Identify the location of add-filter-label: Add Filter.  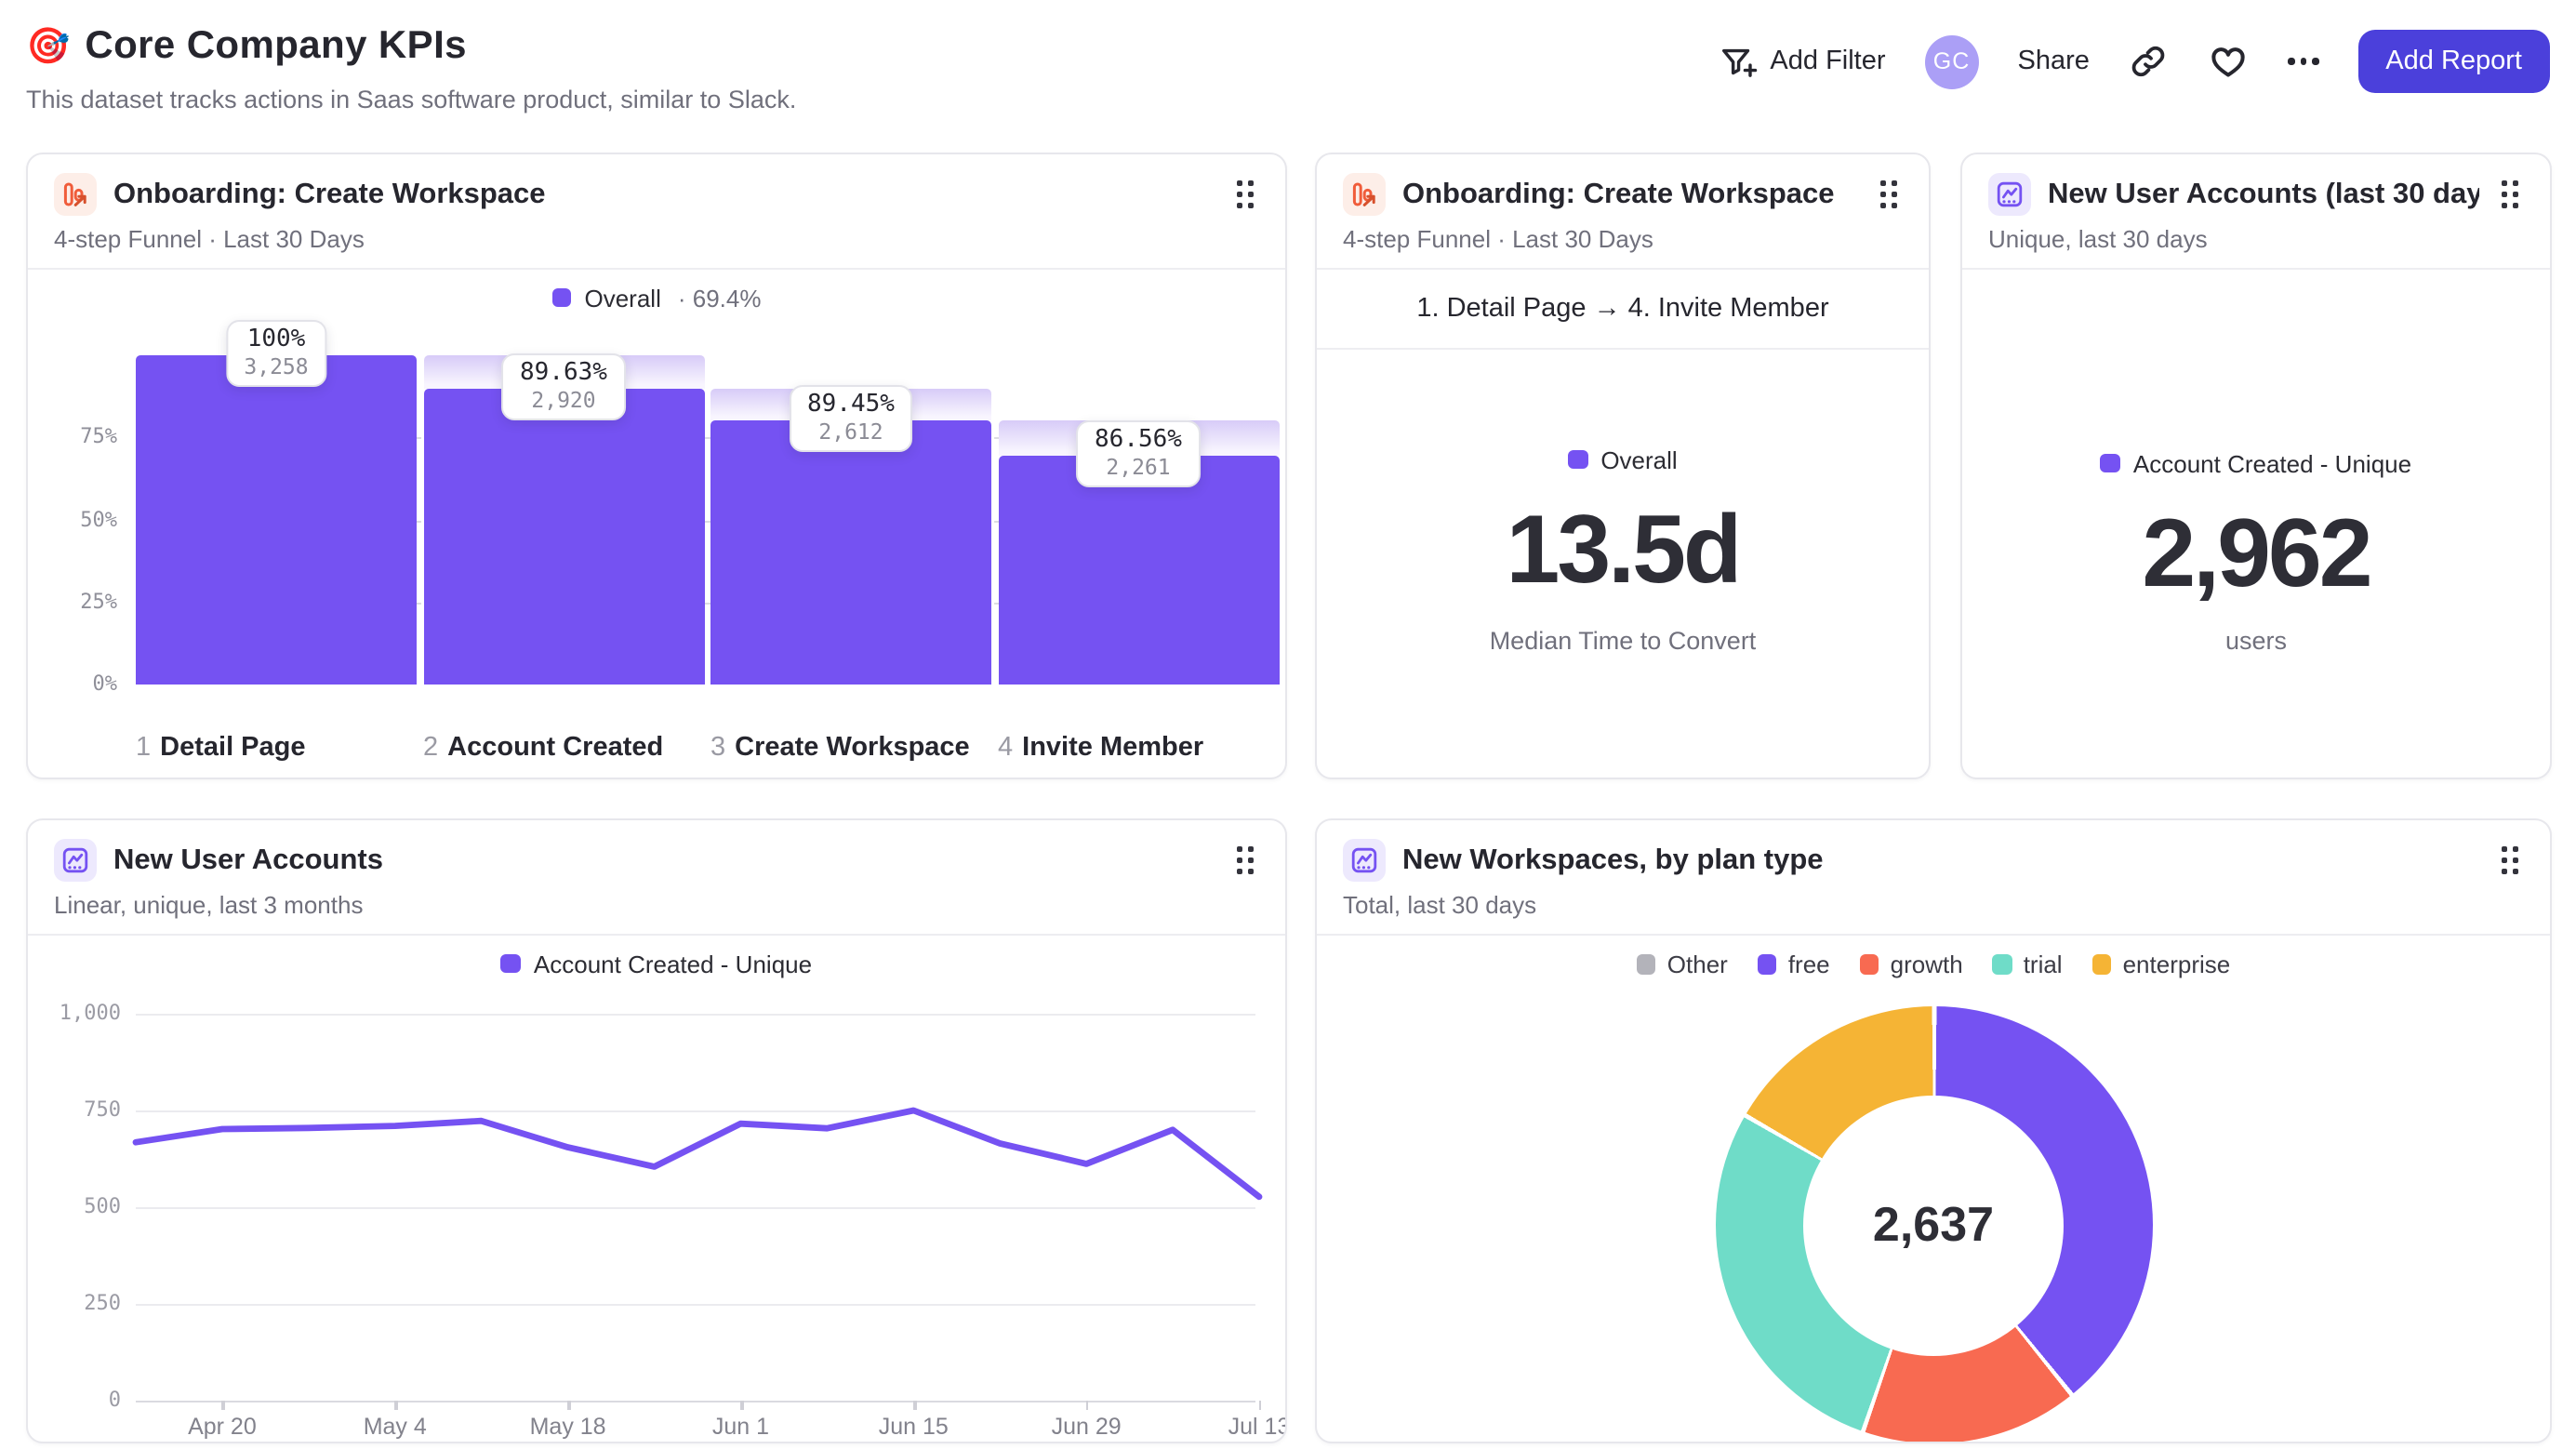
(1828, 61).